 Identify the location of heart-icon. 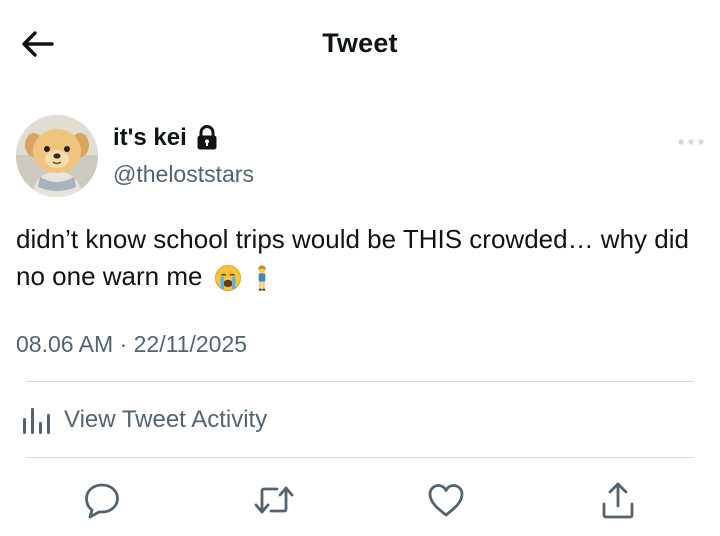
(446, 500).